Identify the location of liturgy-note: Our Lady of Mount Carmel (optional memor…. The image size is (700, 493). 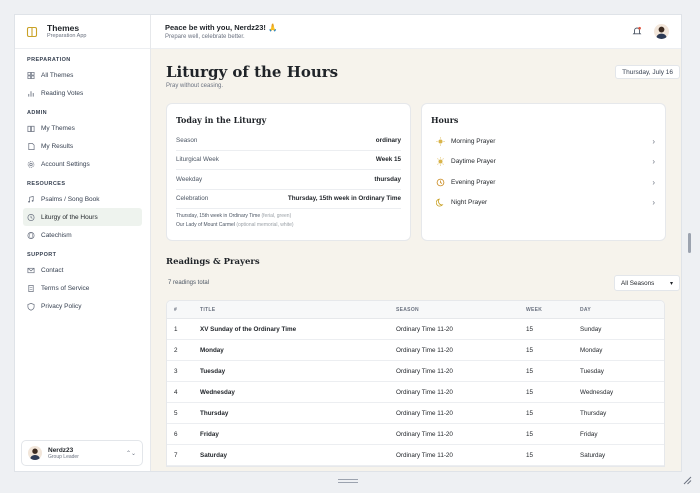
(288, 225).